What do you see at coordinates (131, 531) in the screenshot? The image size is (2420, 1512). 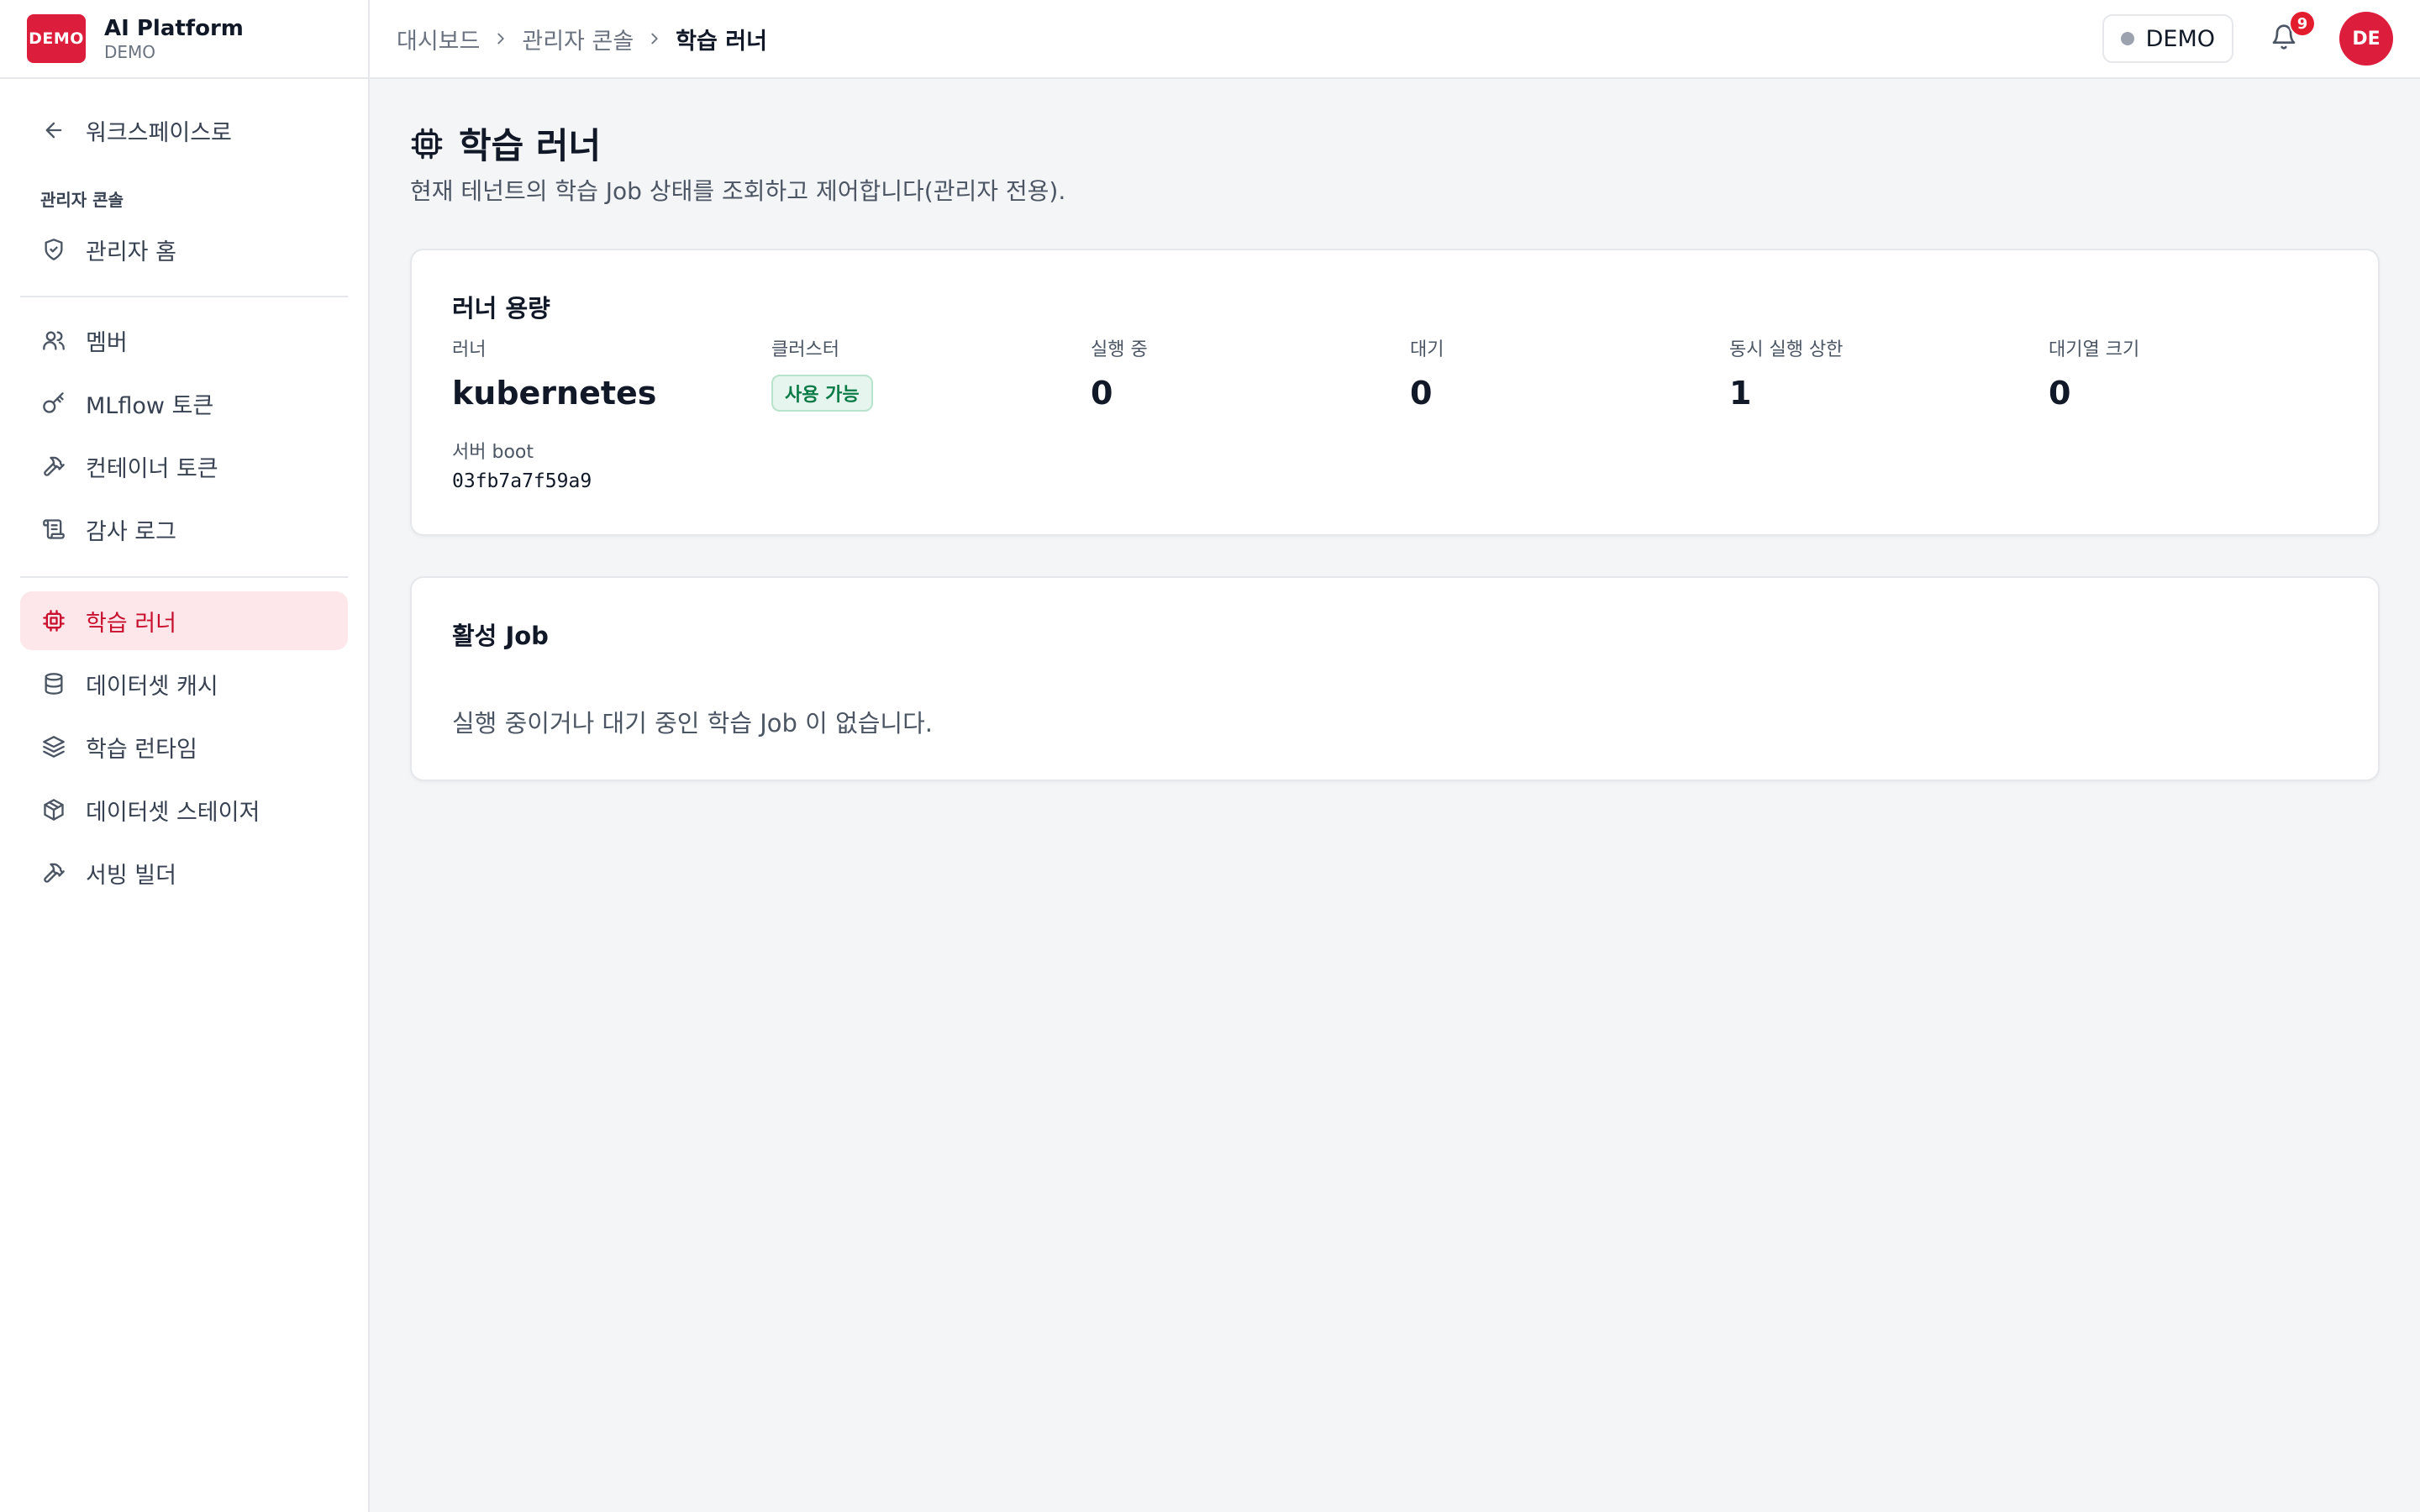 I see `sidebar-item-label: 감사 로그` at bounding box center [131, 531].